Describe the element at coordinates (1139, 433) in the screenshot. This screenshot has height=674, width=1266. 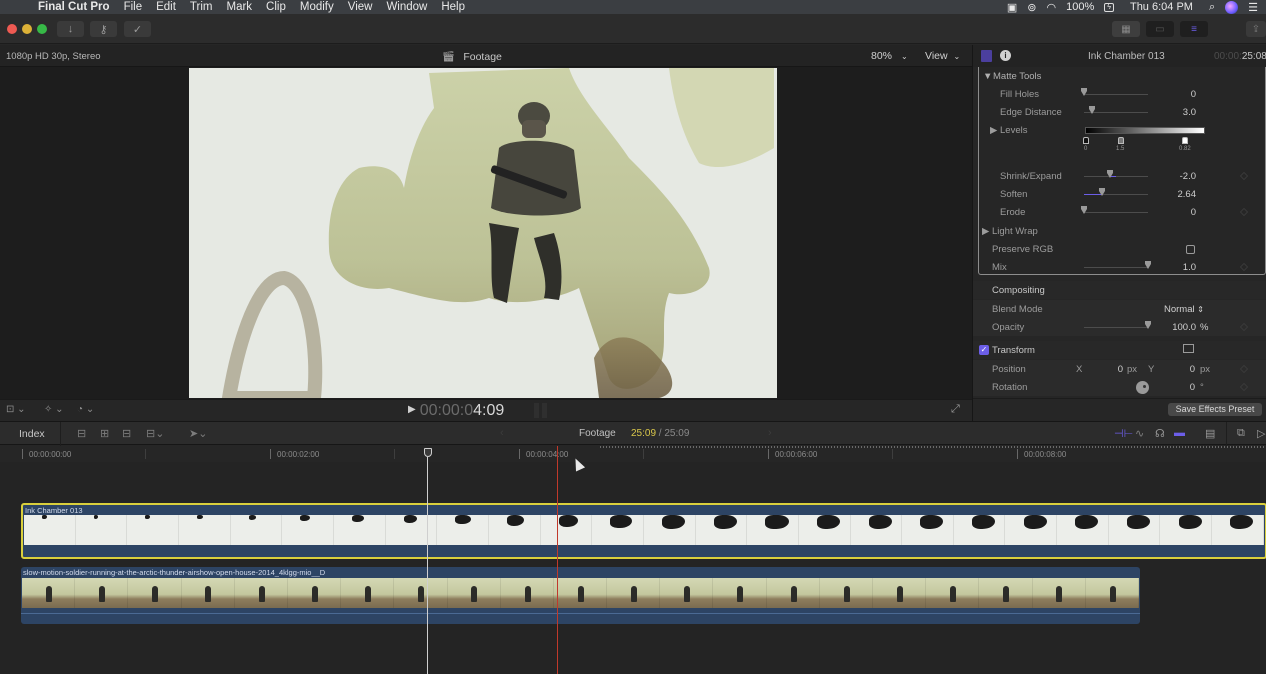
I see `audio-skimming-icon: ∿` at that location.